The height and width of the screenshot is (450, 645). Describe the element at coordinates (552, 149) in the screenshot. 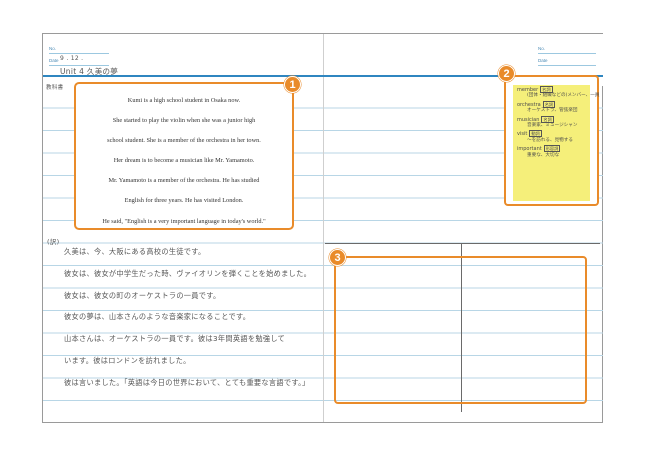

I see `vocab-tag: 形容詞` at that location.